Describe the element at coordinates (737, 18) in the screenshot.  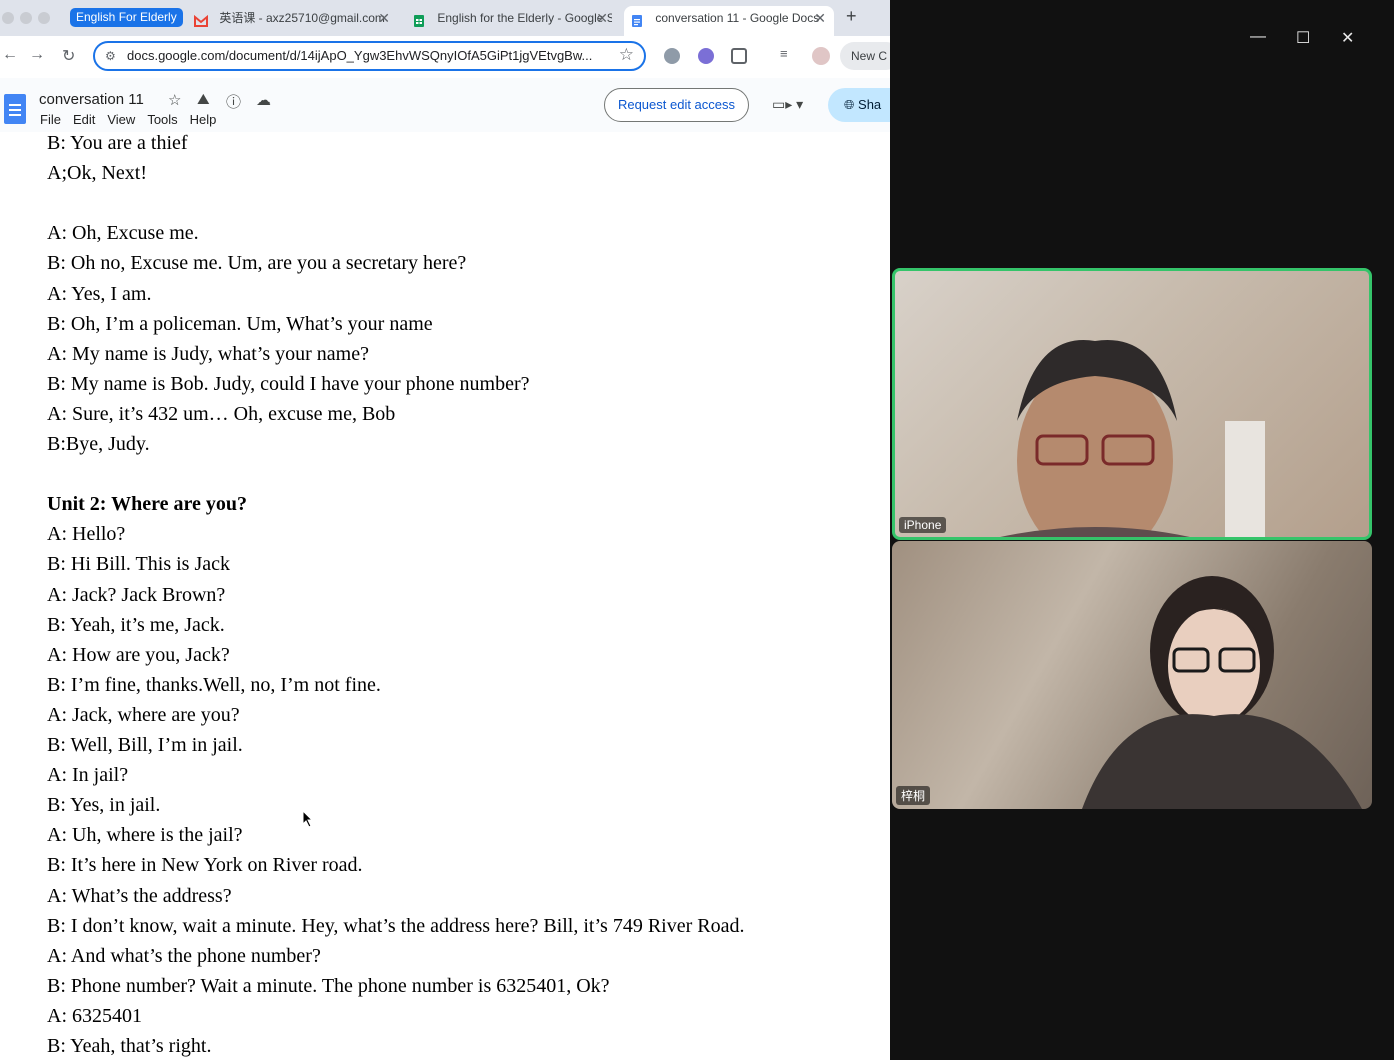
I see `tab-title: conversation 11 - Google Docs` at that location.